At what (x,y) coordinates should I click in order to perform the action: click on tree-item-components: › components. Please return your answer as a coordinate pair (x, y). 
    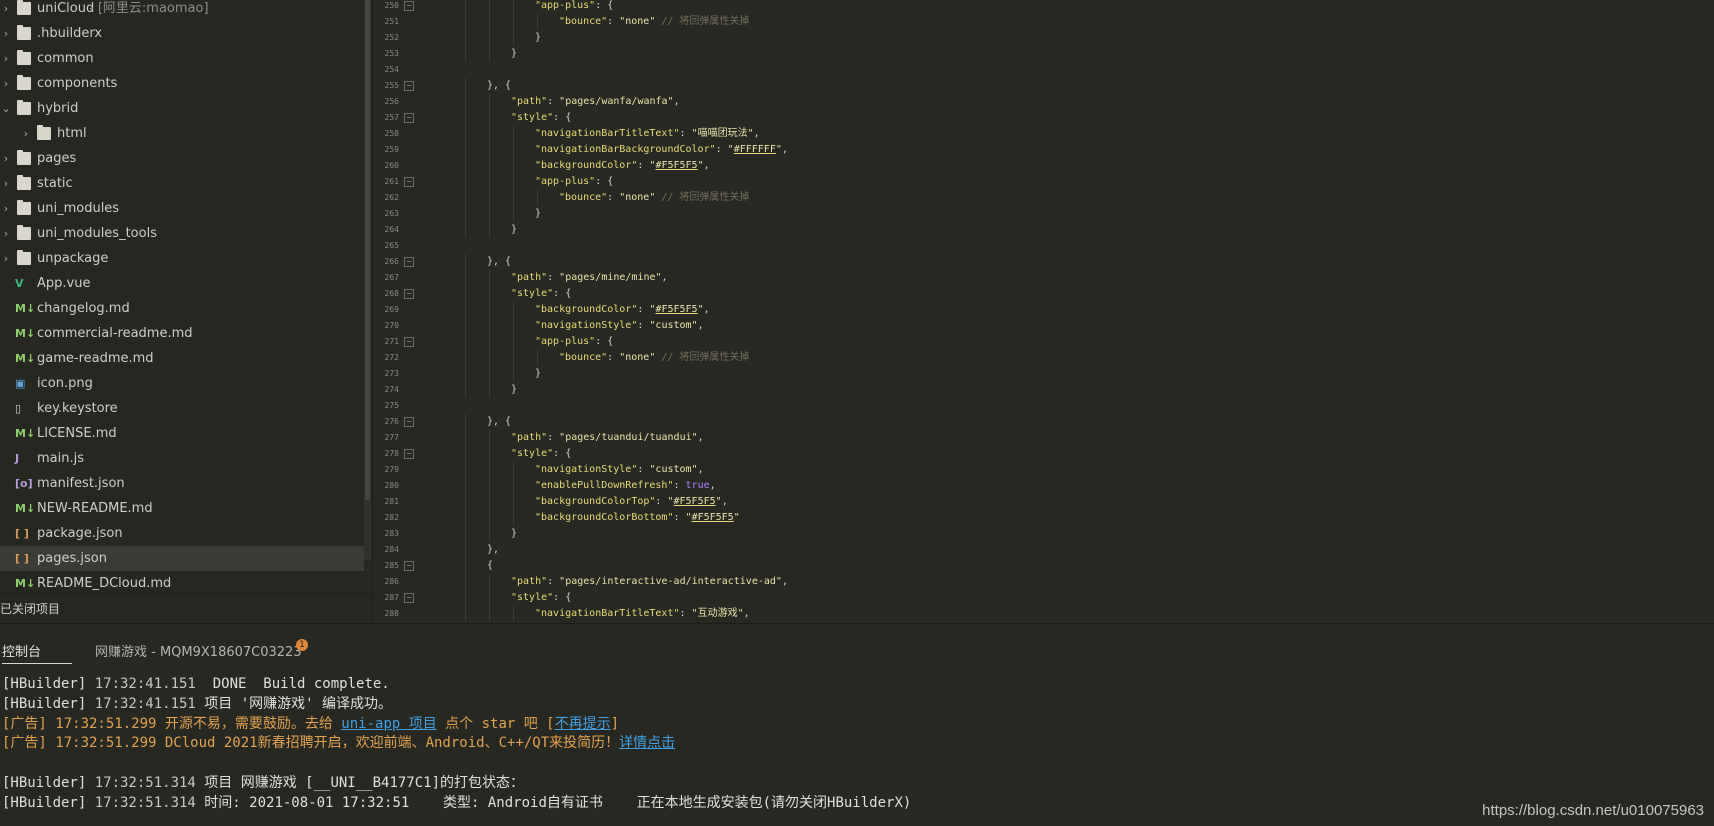
    Looking at the image, I should click on (182, 83).